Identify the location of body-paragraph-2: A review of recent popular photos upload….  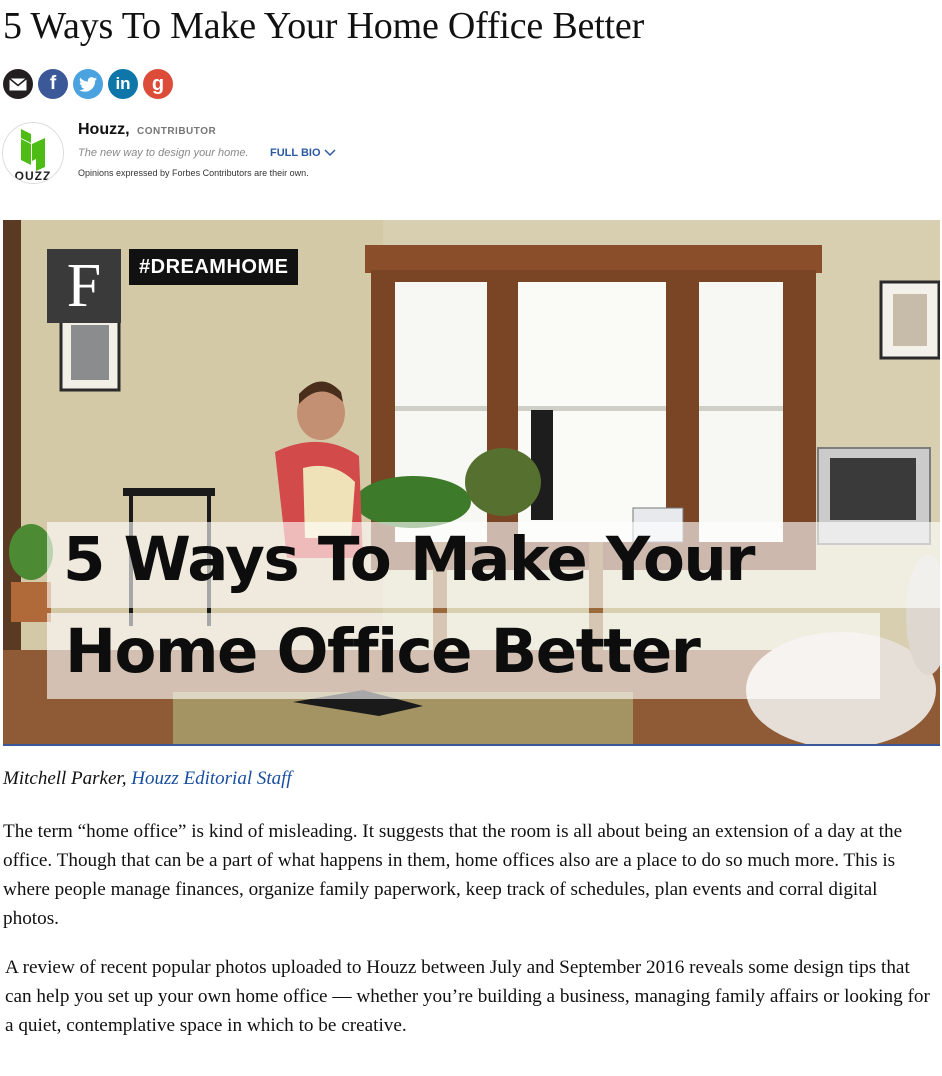
(467, 996).